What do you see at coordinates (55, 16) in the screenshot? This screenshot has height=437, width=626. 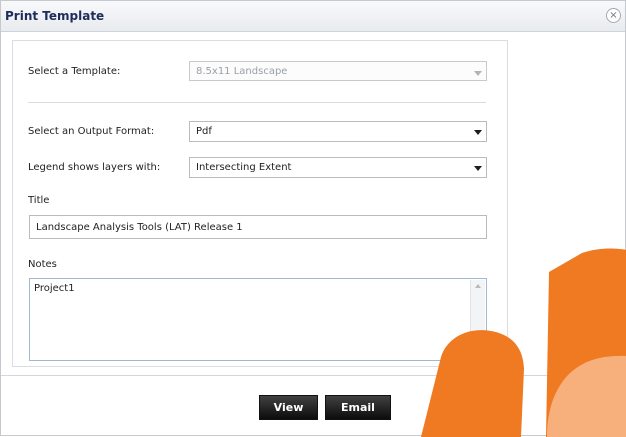 I see `dialog-title: Print Template` at bounding box center [55, 16].